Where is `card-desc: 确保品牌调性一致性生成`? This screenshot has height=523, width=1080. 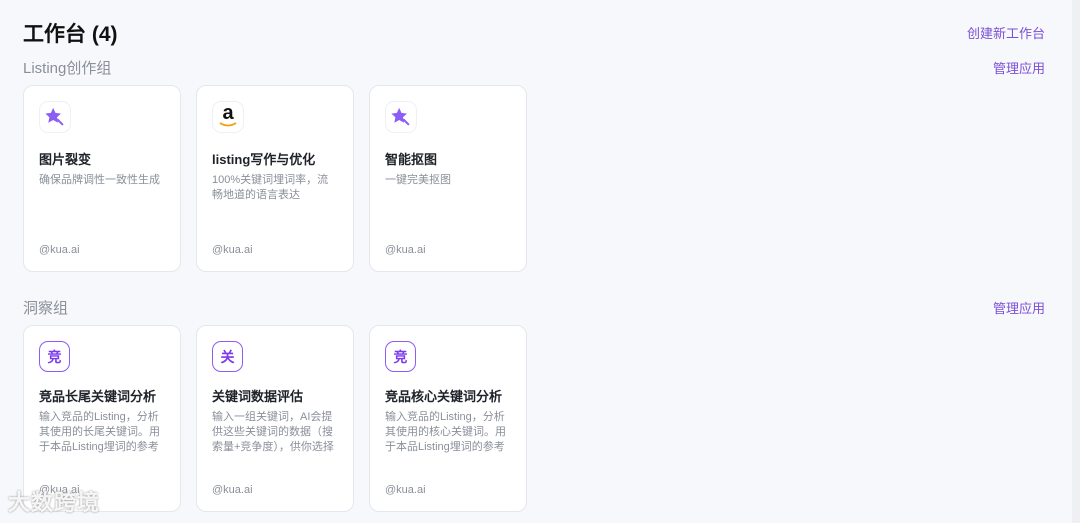
card-desc: 确保品牌调性一致性生成 is located at coordinates (99, 180).